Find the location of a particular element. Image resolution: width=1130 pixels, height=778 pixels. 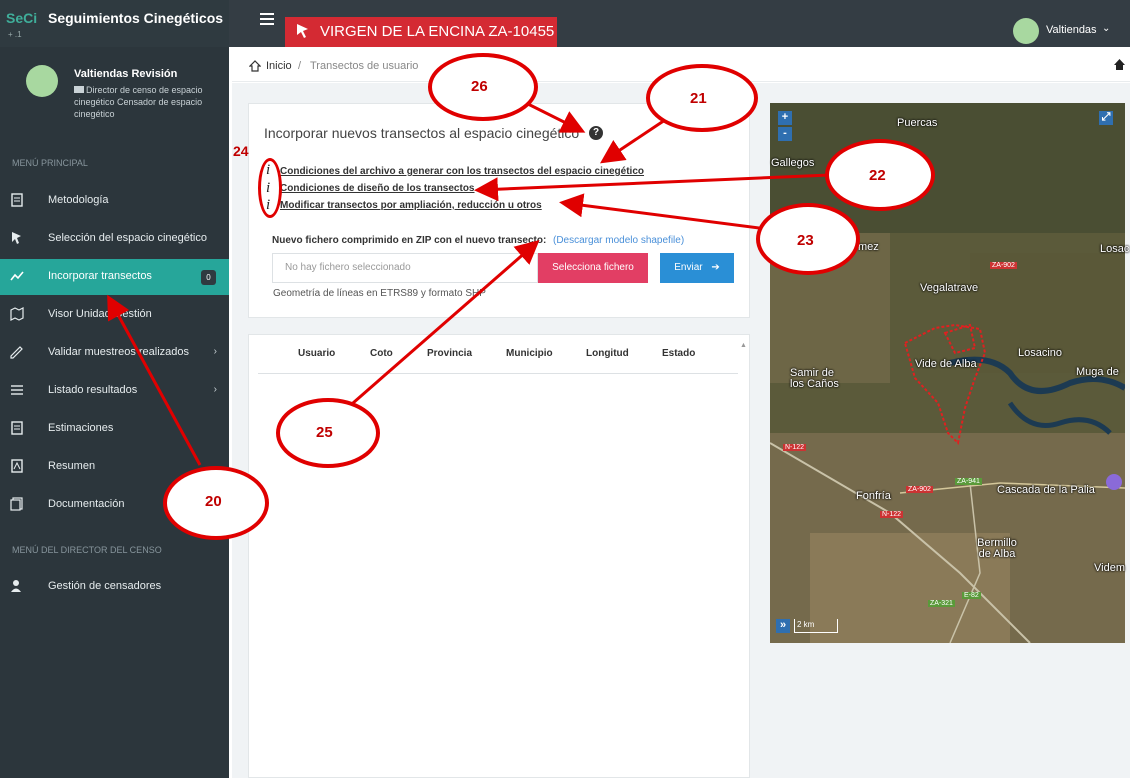

annotation-number: 25 is located at coordinates (324, 432).